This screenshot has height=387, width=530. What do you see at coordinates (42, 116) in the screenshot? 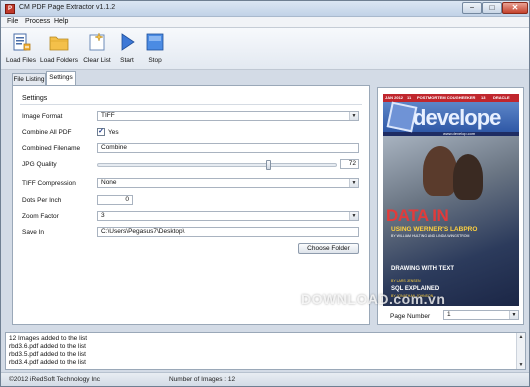
I see `image-format-label: Image Format` at bounding box center [42, 116].